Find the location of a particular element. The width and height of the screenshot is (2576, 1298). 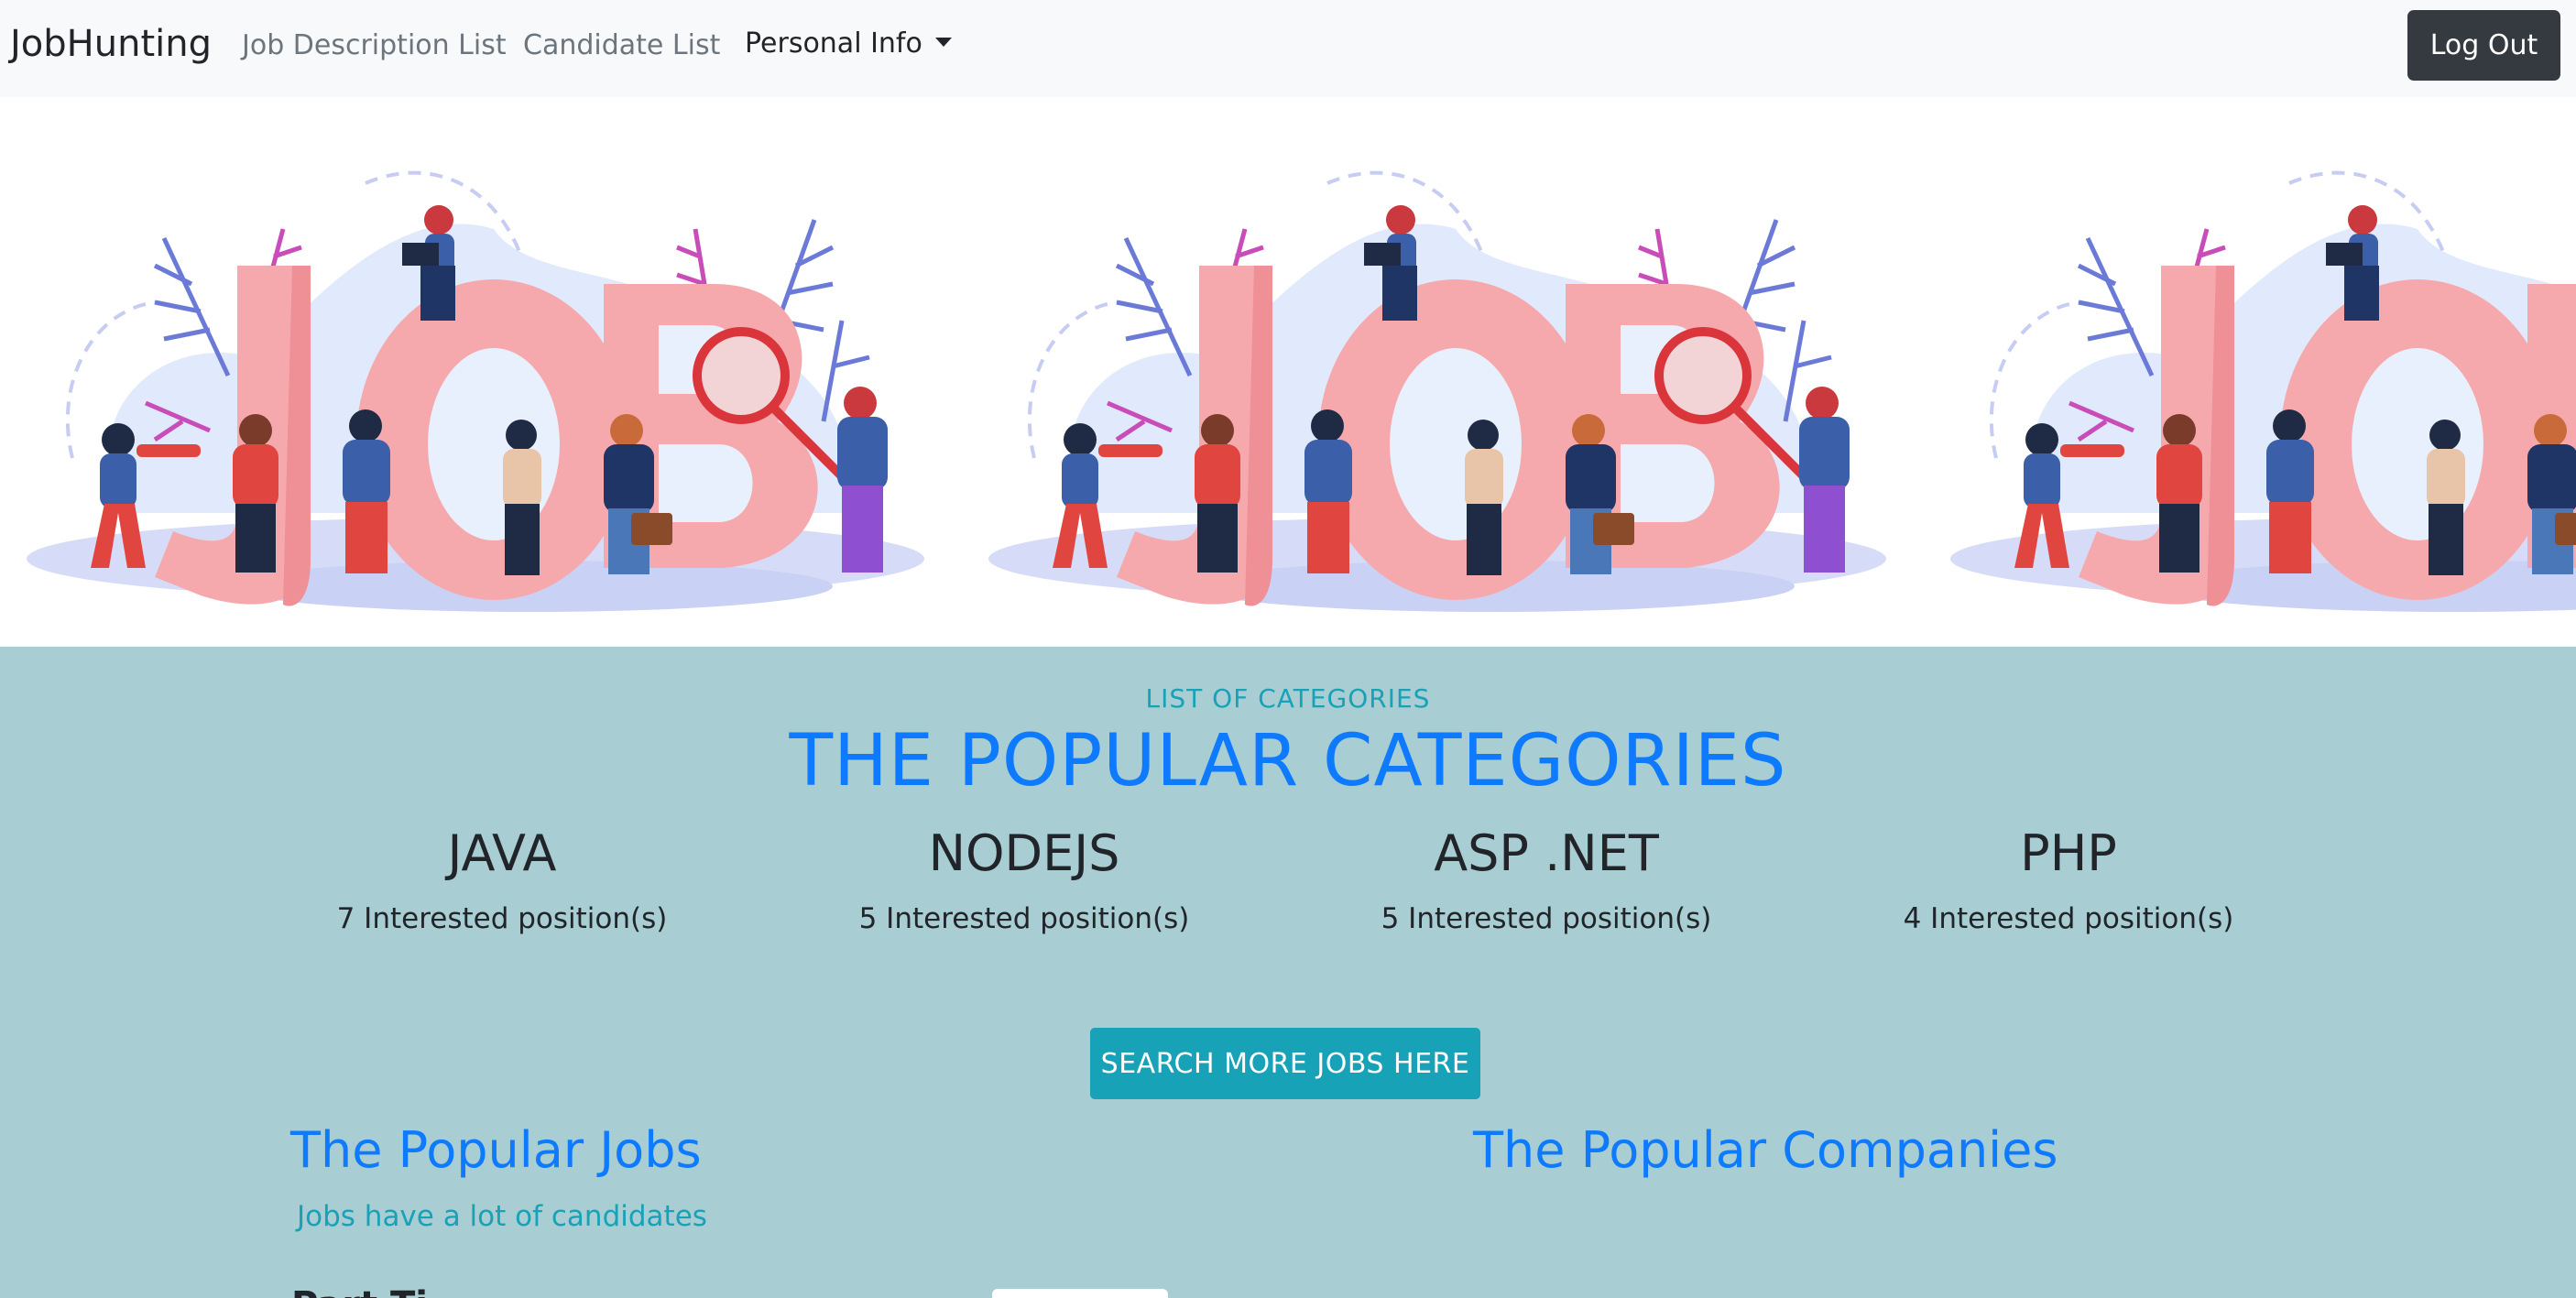

section-kicker: LIST OF CATEGORIES is located at coordinates (1288, 698).